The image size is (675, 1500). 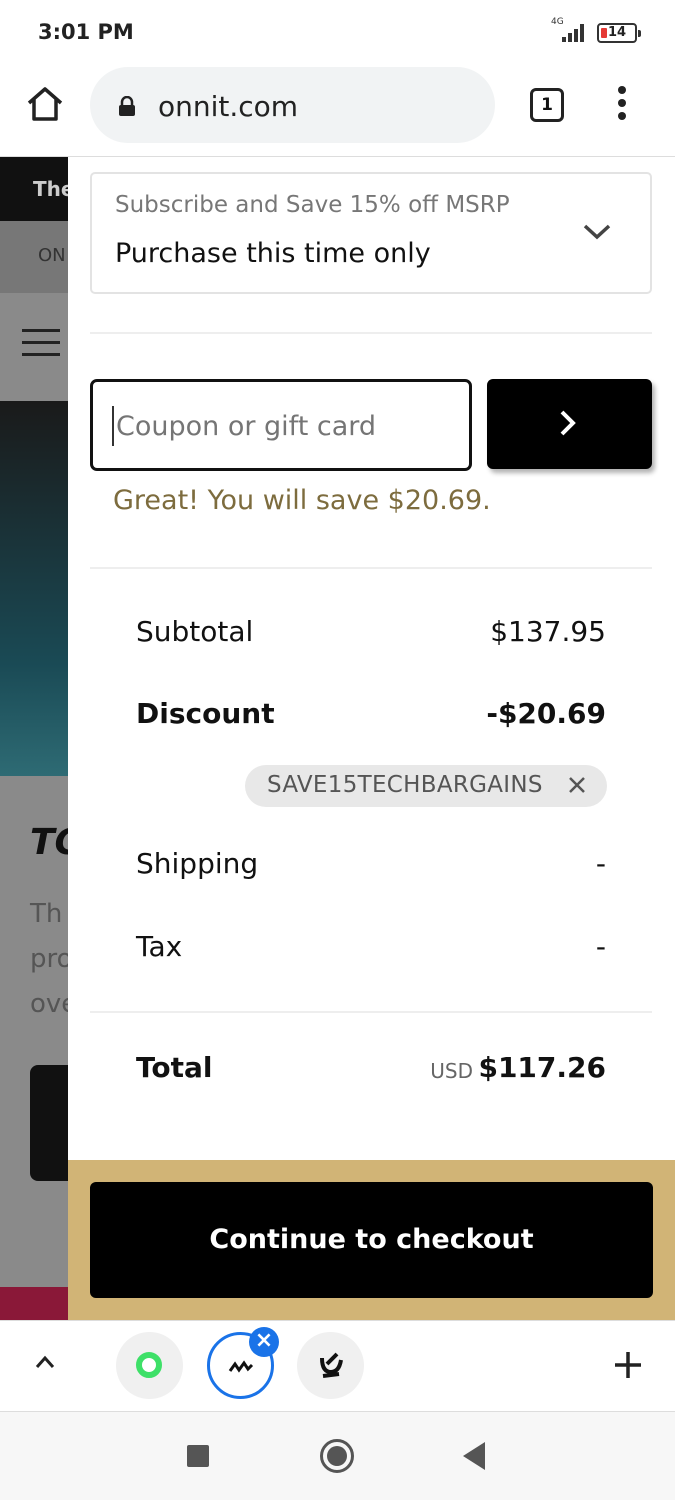 I want to click on shipping-row: Shipping -, so click(x=371, y=867).